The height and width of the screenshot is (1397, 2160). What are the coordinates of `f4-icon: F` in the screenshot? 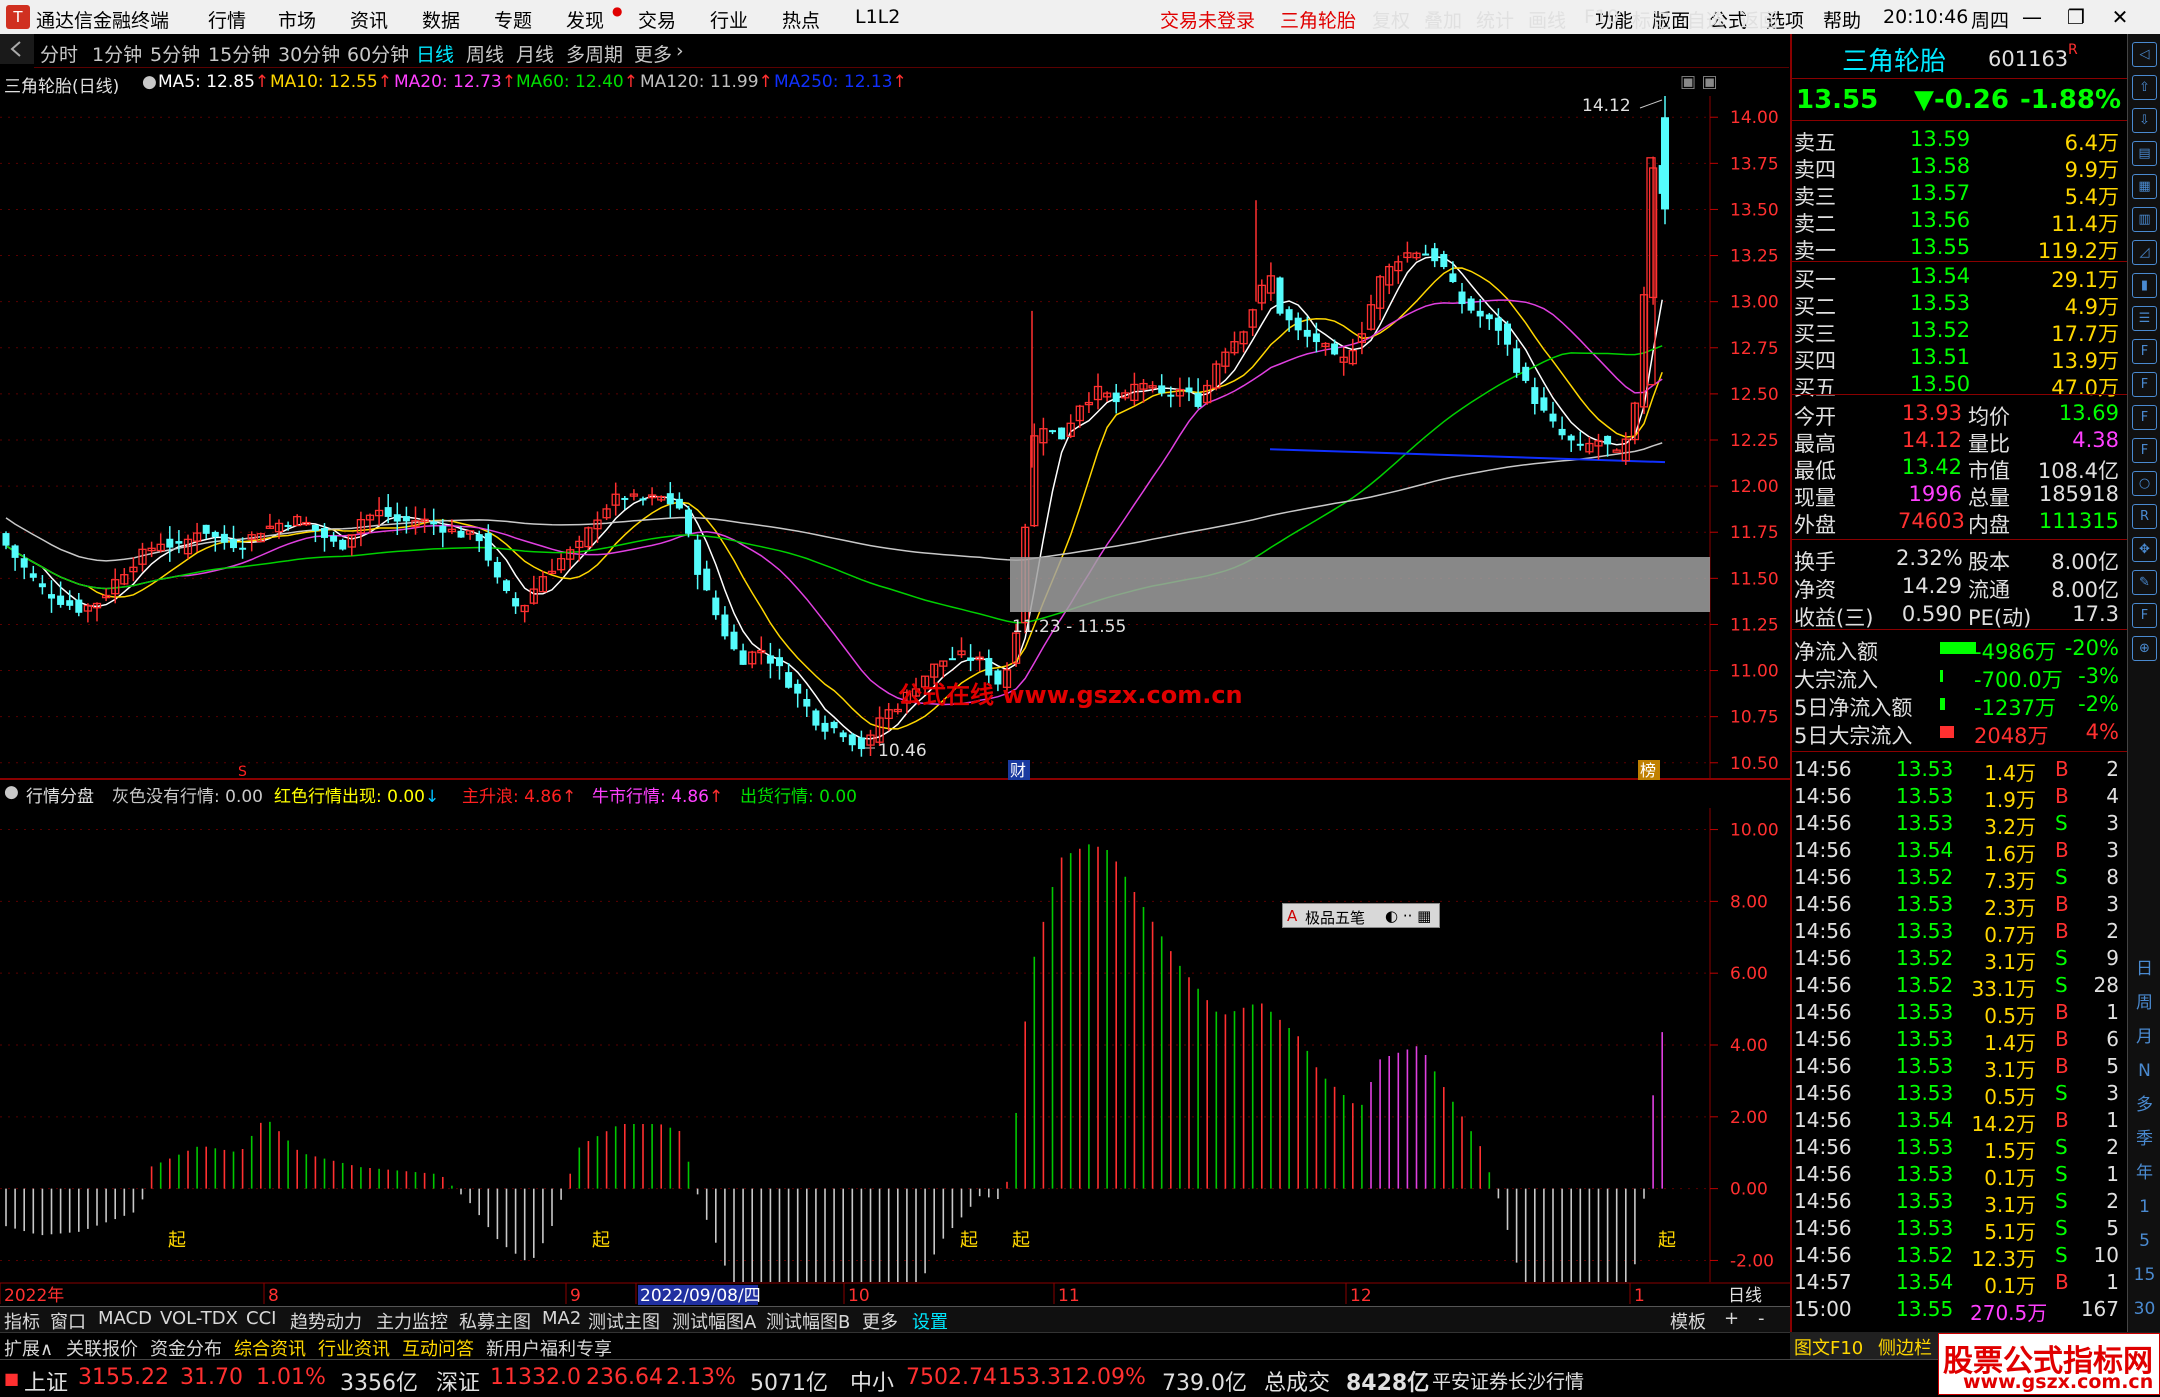 It's located at (2144, 450).